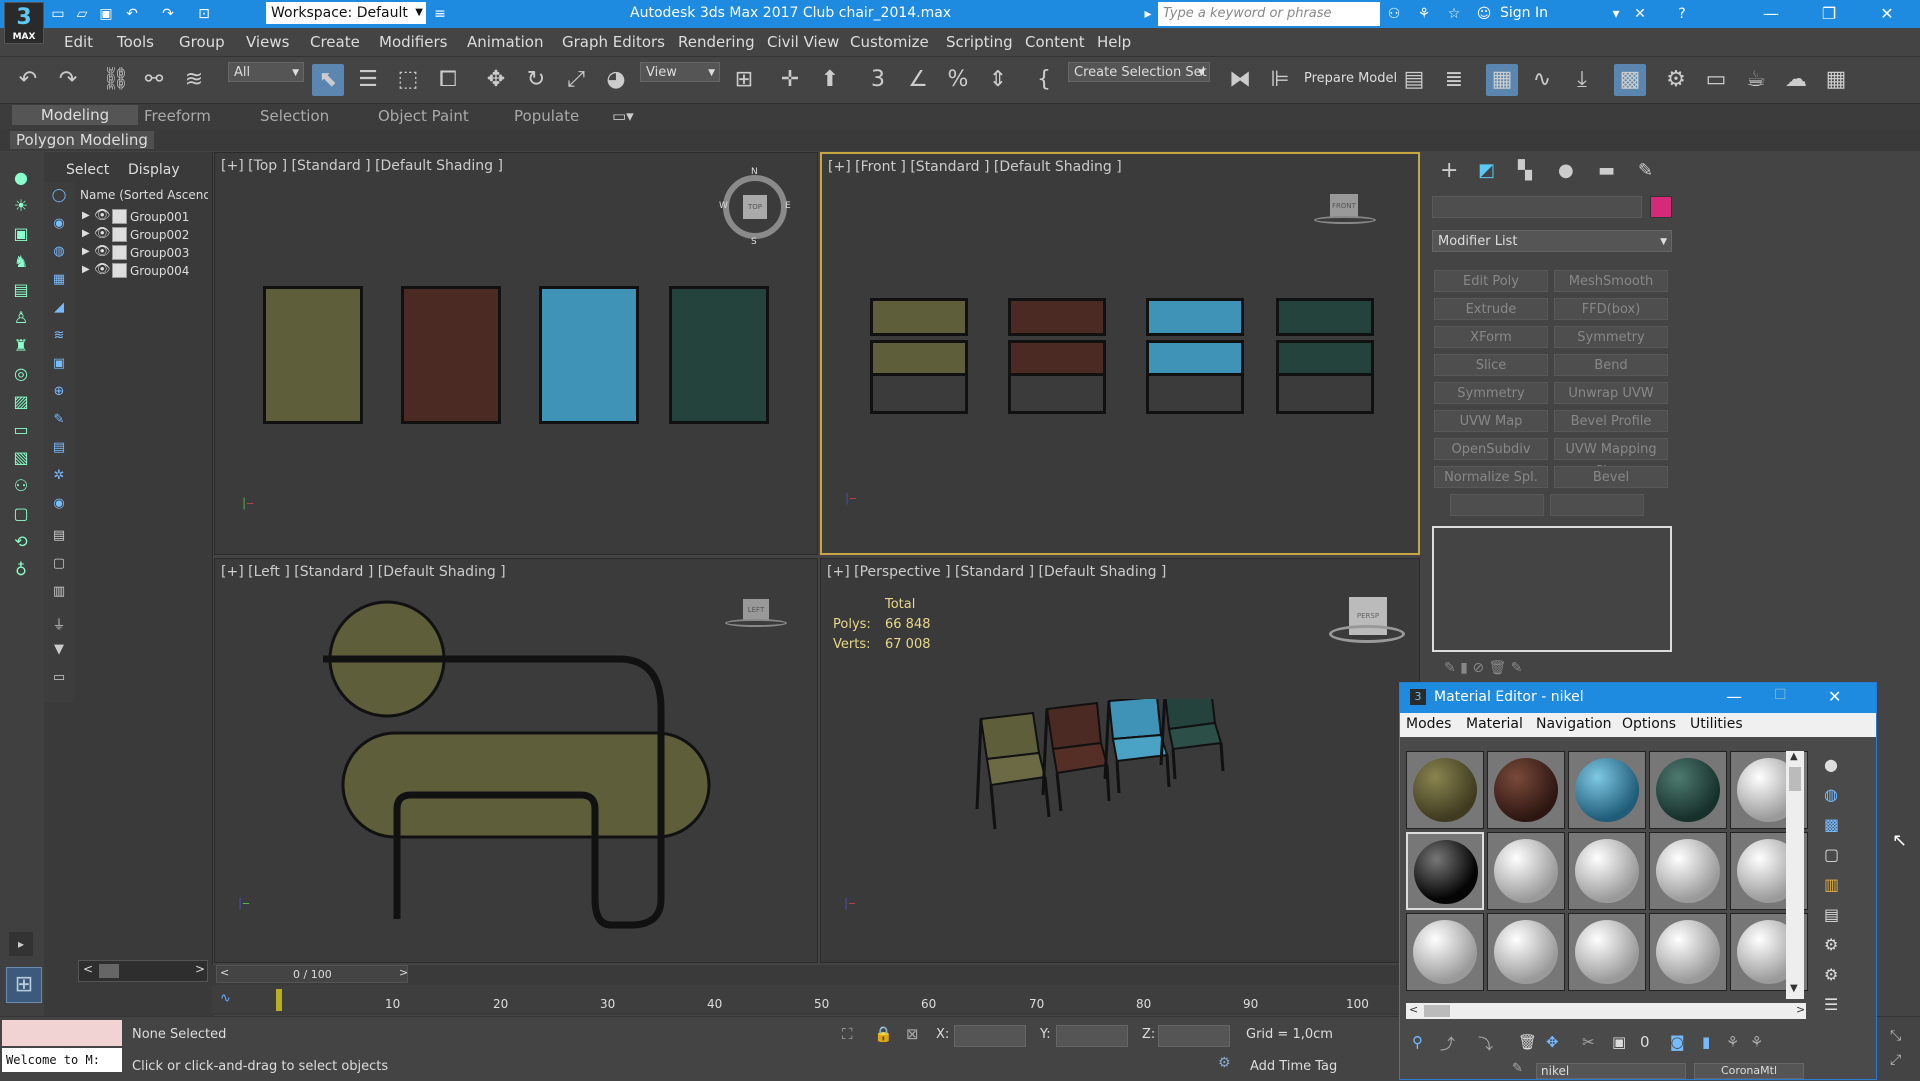 This screenshot has height=1081, width=1920. Describe the element at coordinates (1716, 80) in the screenshot. I see `rendered-frame-window-icon: ▭` at that location.